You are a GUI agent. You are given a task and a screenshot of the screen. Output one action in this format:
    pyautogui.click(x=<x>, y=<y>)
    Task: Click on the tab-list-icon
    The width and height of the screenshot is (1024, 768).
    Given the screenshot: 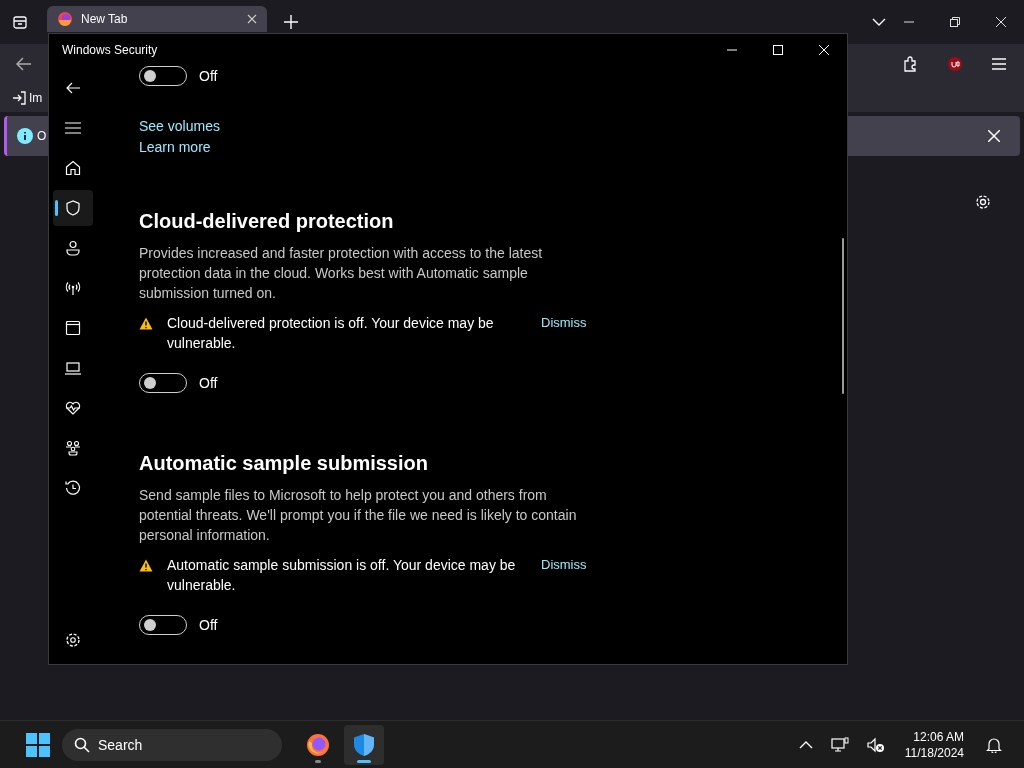 What is the action you would take?
    pyautogui.click(x=20, y=22)
    